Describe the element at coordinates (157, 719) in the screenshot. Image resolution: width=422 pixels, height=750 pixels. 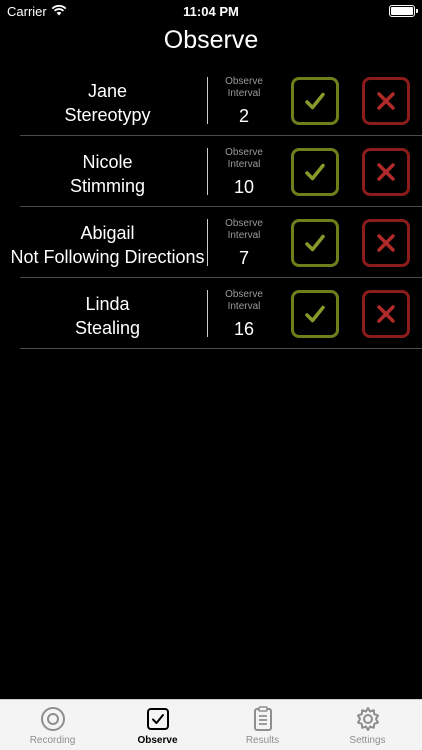
I see `checkbox-icon` at that location.